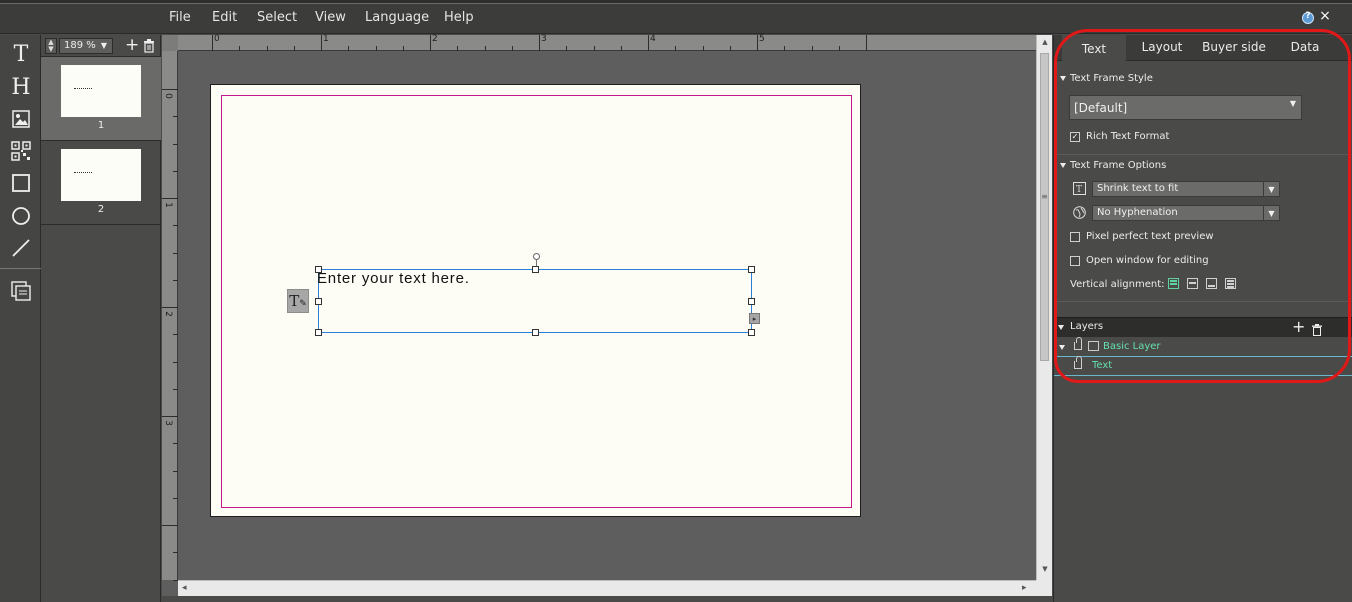  I want to click on layer-frame-icon, so click(1093, 346).